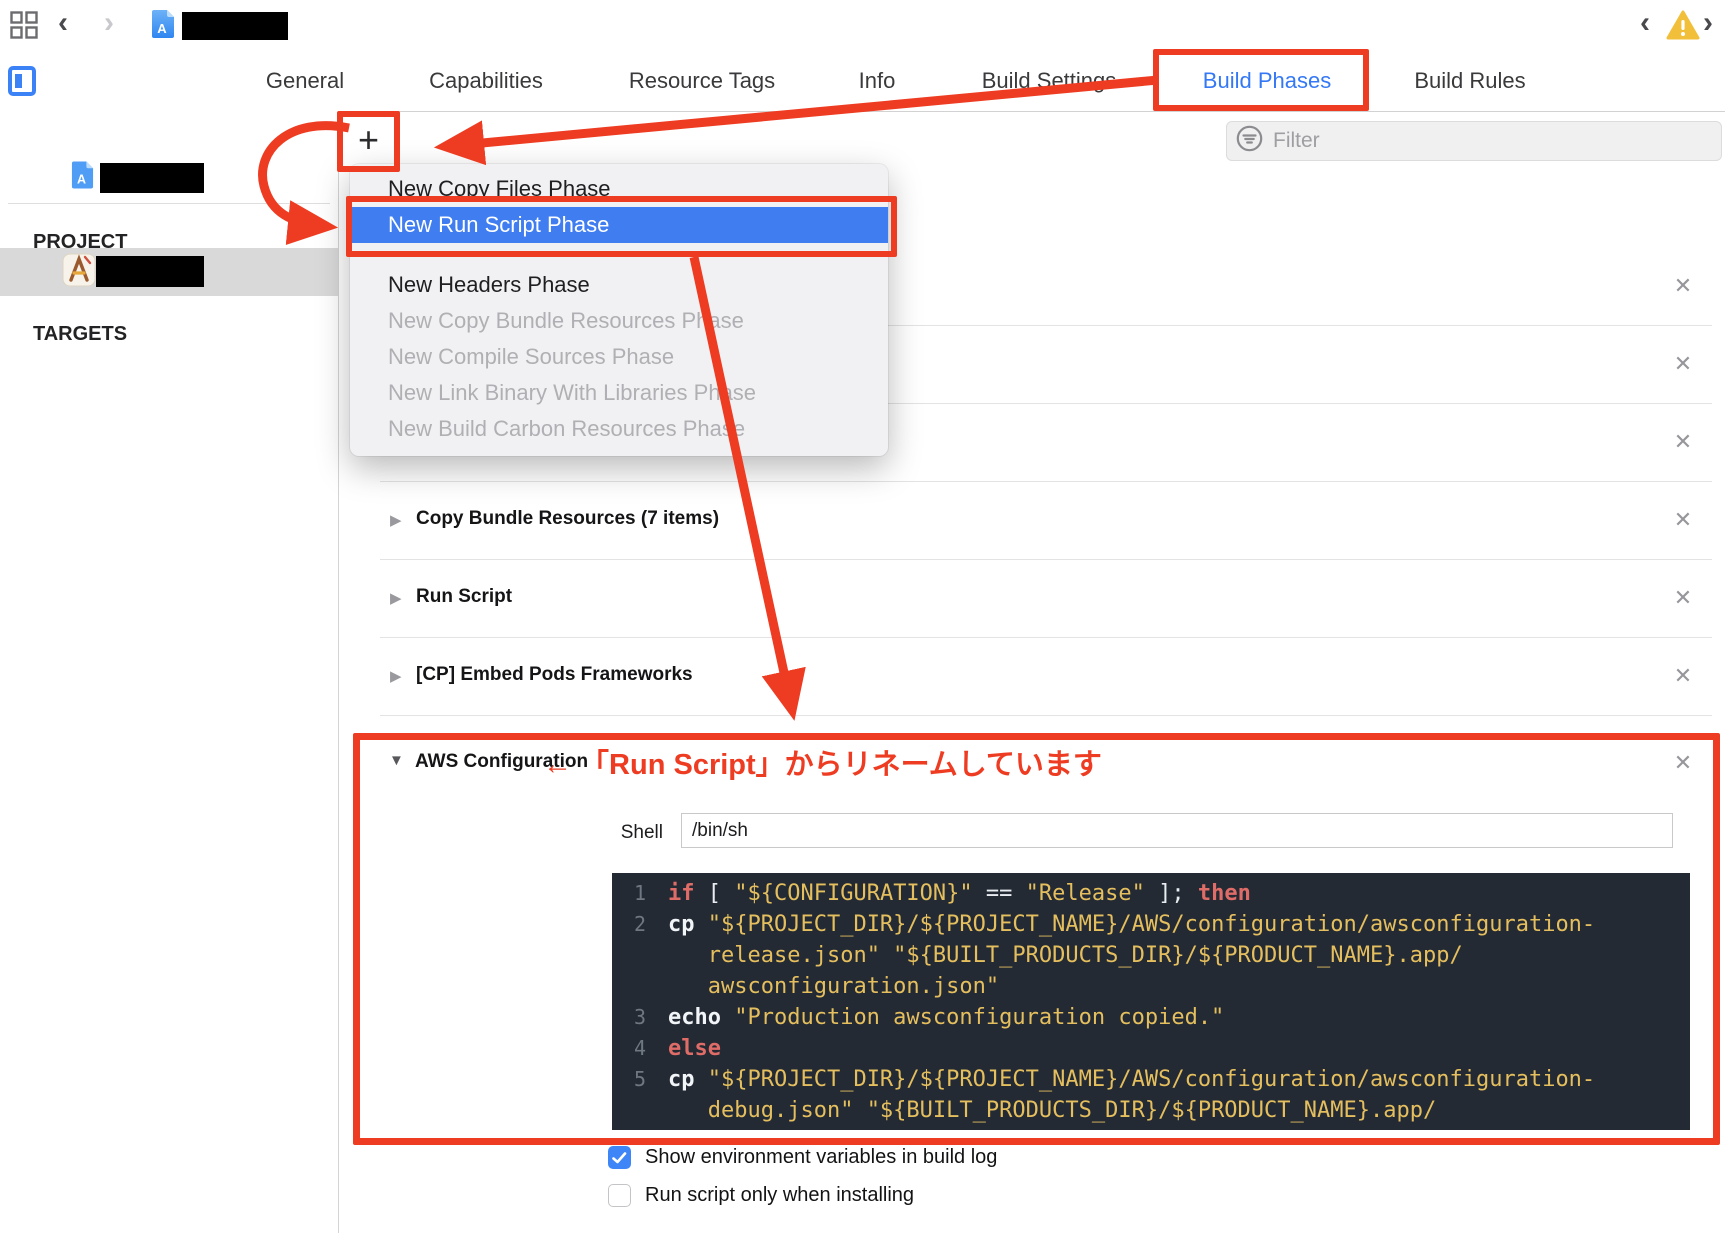 The height and width of the screenshot is (1233, 1725). What do you see at coordinates (822, 765) in the screenshot?
I see `rename-annotation: ← 「Run Script」からリネームしています` at bounding box center [822, 765].